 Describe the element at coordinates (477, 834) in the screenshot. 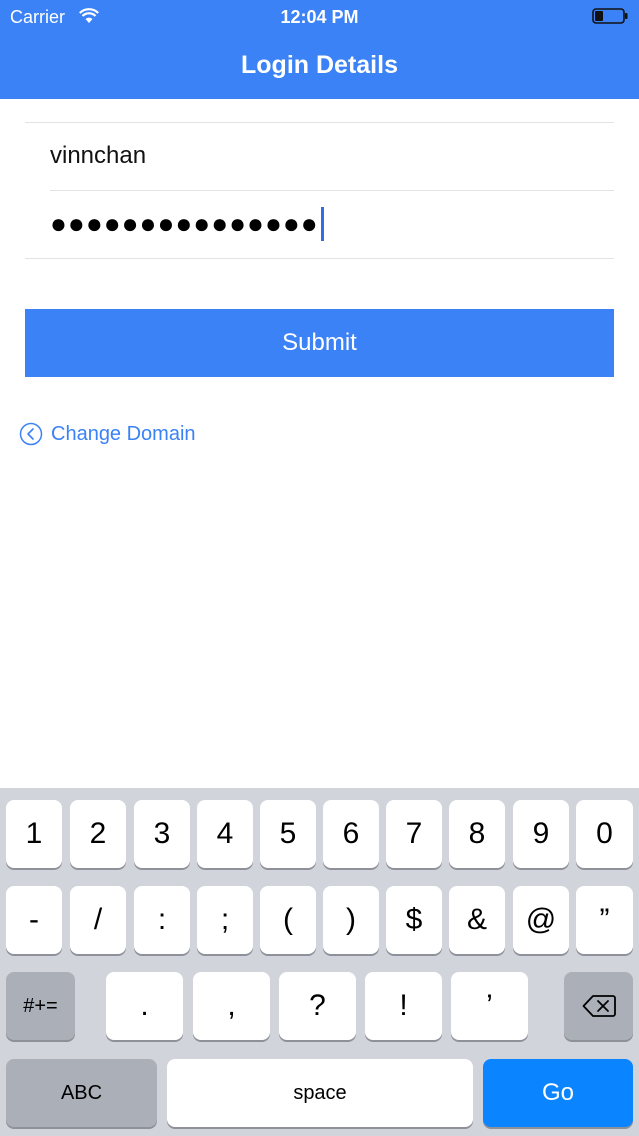

I see `key-8: 8` at that location.